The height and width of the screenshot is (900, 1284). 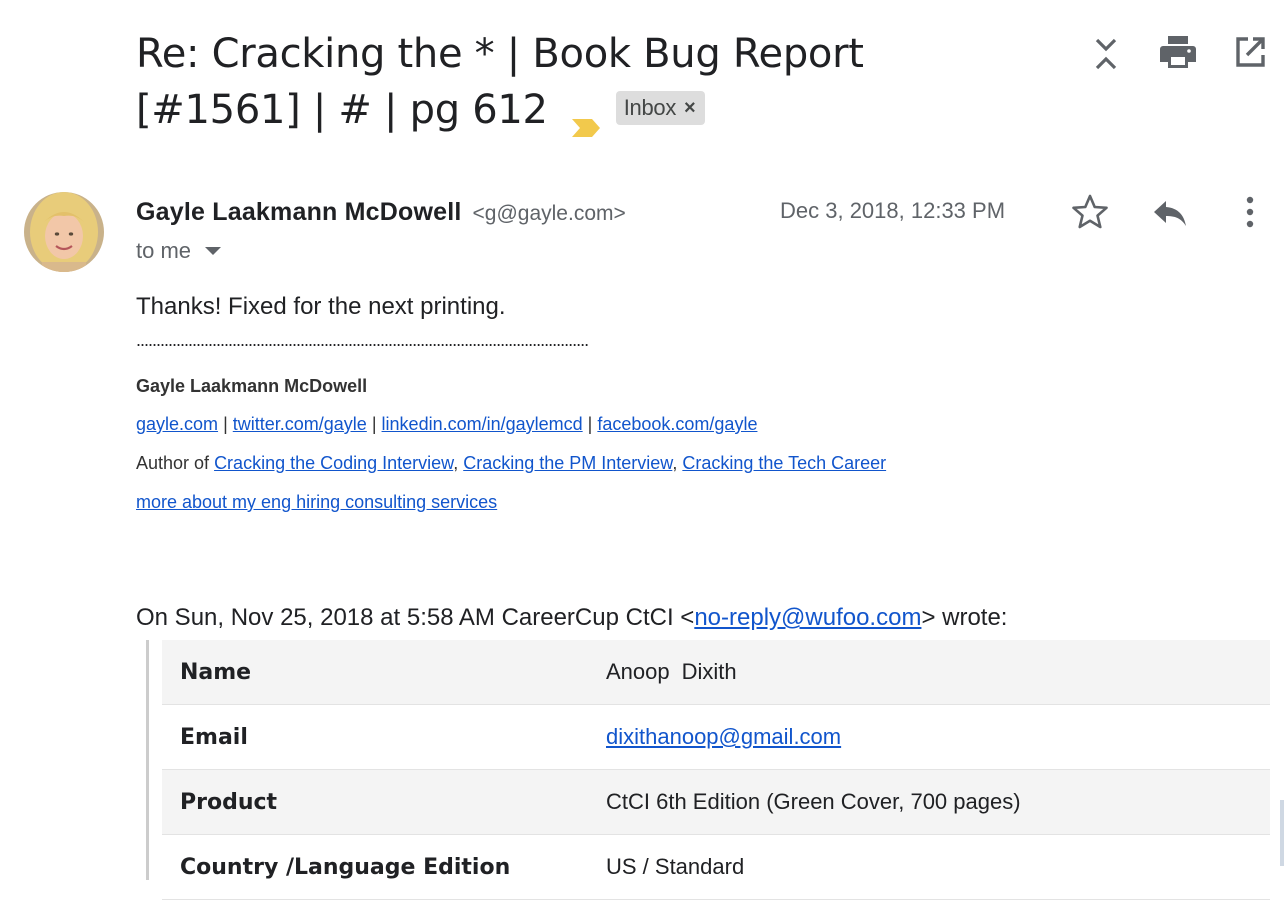 I want to click on scrollbar-thumb, so click(x=1282, y=833).